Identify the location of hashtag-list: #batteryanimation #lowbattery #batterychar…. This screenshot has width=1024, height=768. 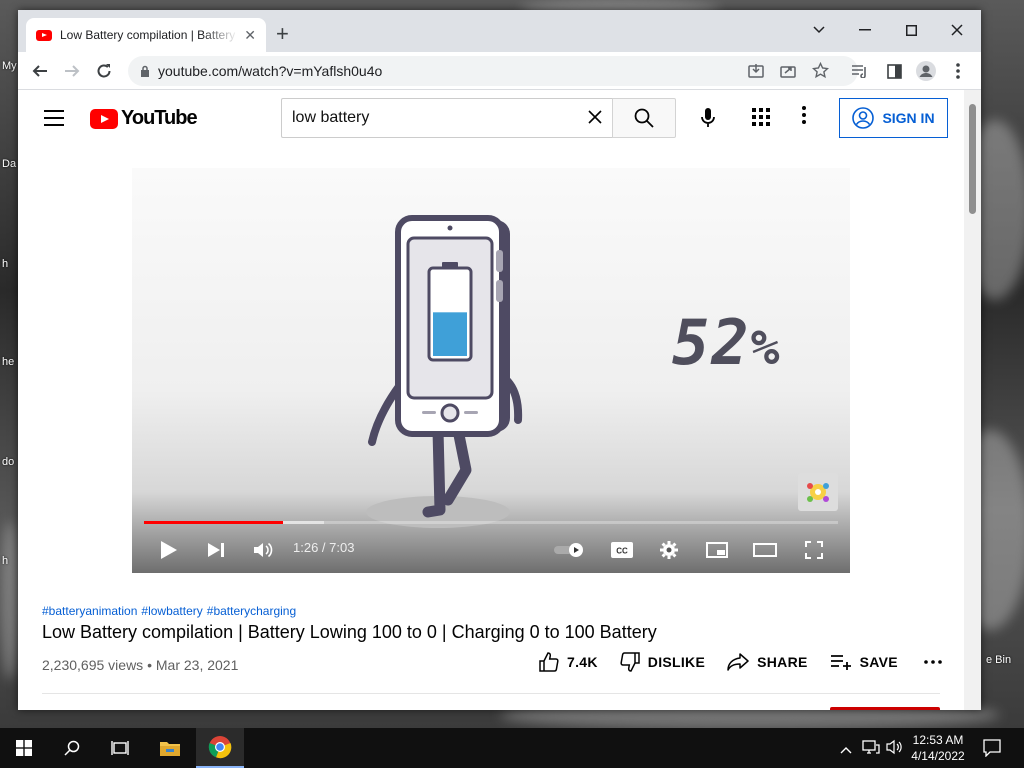
(171, 611).